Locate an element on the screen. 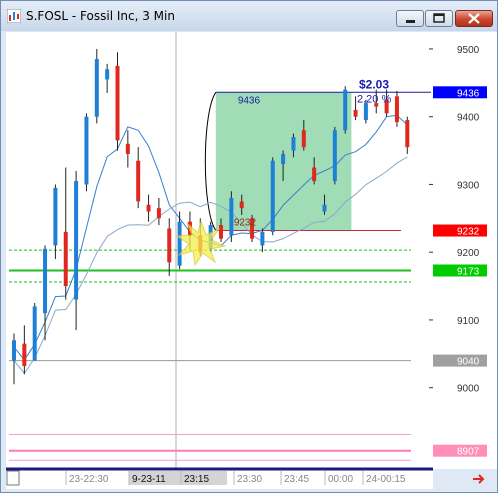  x-tick-label: 23:30 is located at coordinates (249, 479).